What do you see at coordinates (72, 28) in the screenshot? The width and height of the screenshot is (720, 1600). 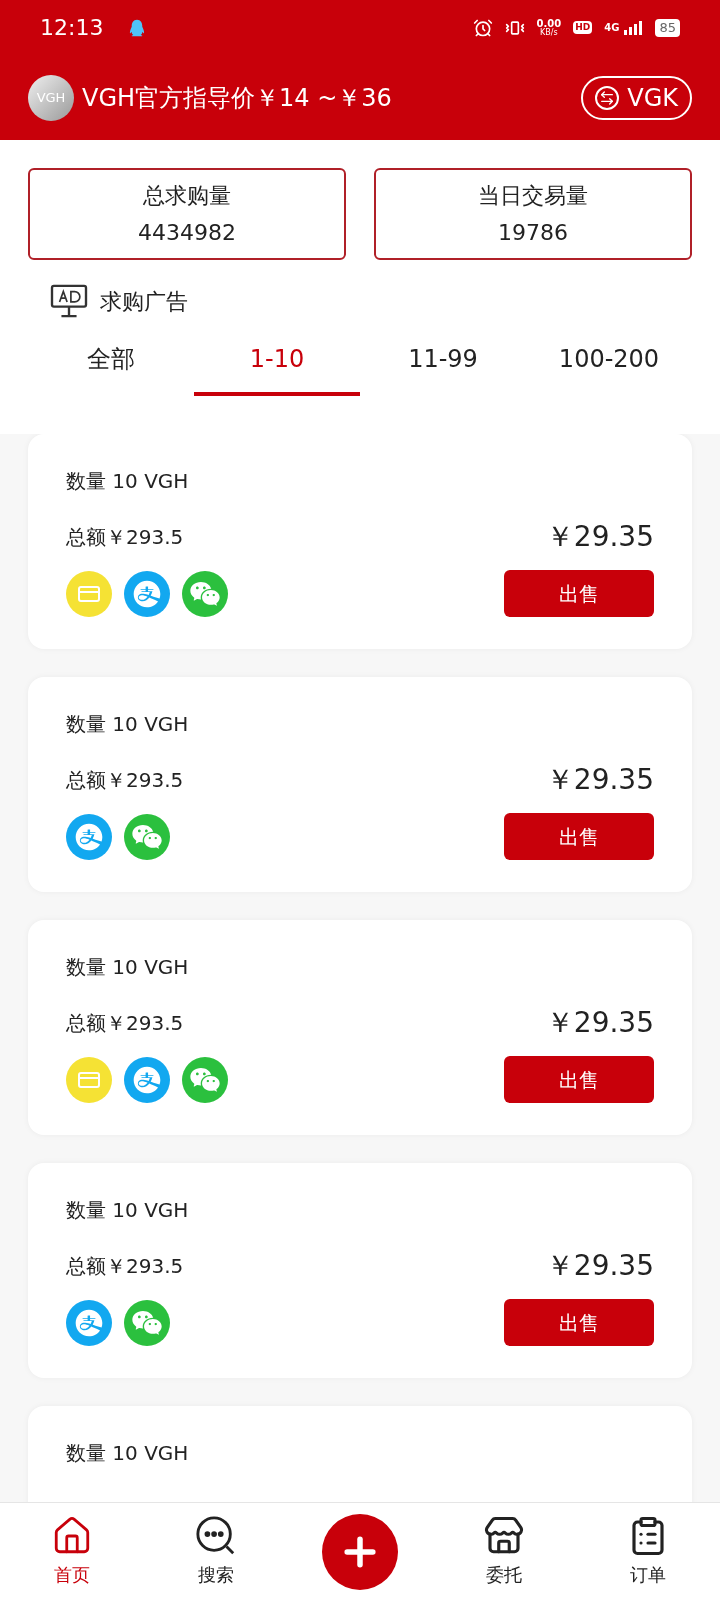 I see `clock-time: 12:13` at bounding box center [72, 28].